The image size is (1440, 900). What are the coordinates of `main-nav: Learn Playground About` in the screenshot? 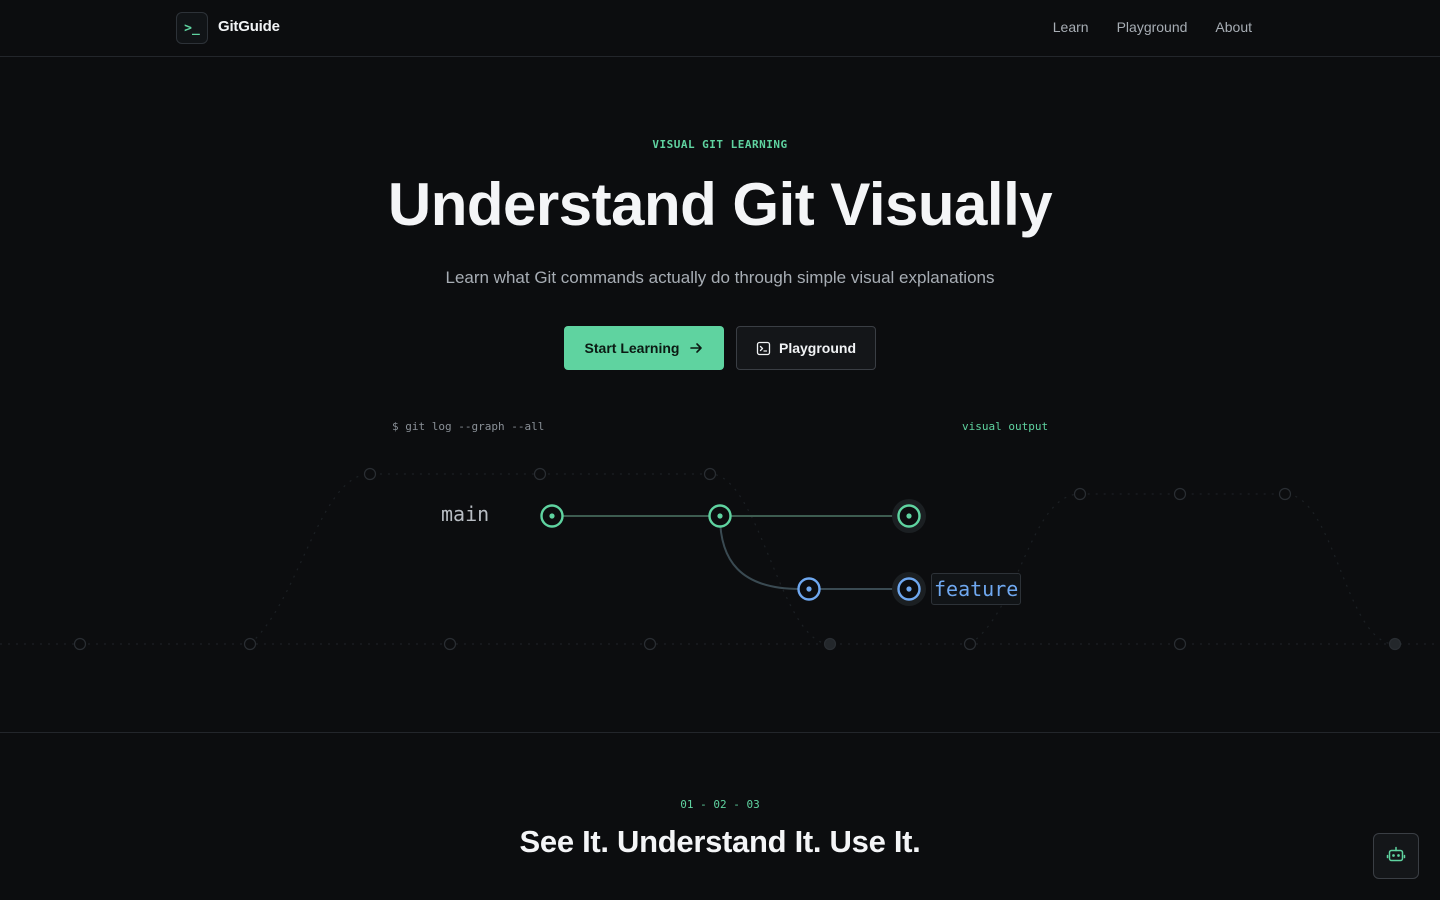 It's located at (1152, 27).